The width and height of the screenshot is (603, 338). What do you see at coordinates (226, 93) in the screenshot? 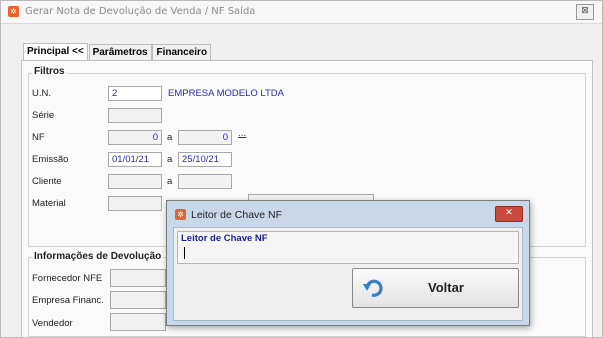
I see `un-company-name: EMPRESA MODELO LTDA` at bounding box center [226, 93].